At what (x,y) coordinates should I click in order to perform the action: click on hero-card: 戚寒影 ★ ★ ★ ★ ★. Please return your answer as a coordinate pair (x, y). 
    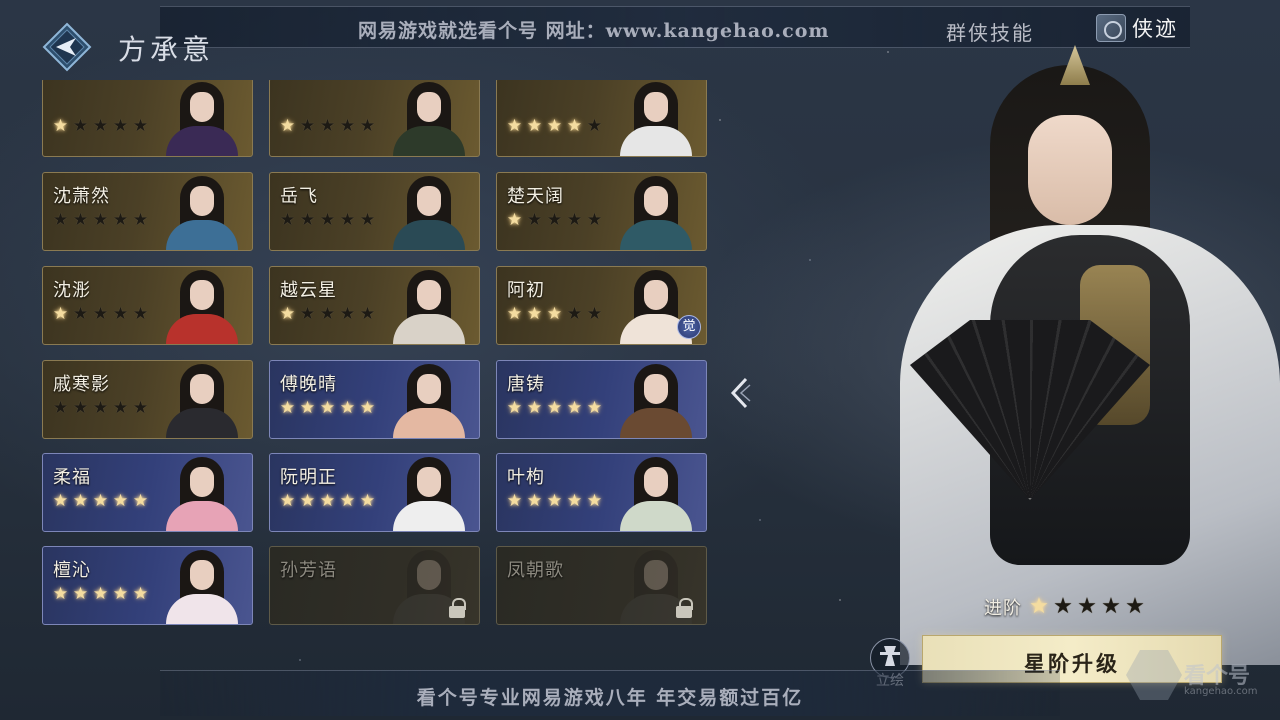
    Looking at the image, I should click on (147, 399).